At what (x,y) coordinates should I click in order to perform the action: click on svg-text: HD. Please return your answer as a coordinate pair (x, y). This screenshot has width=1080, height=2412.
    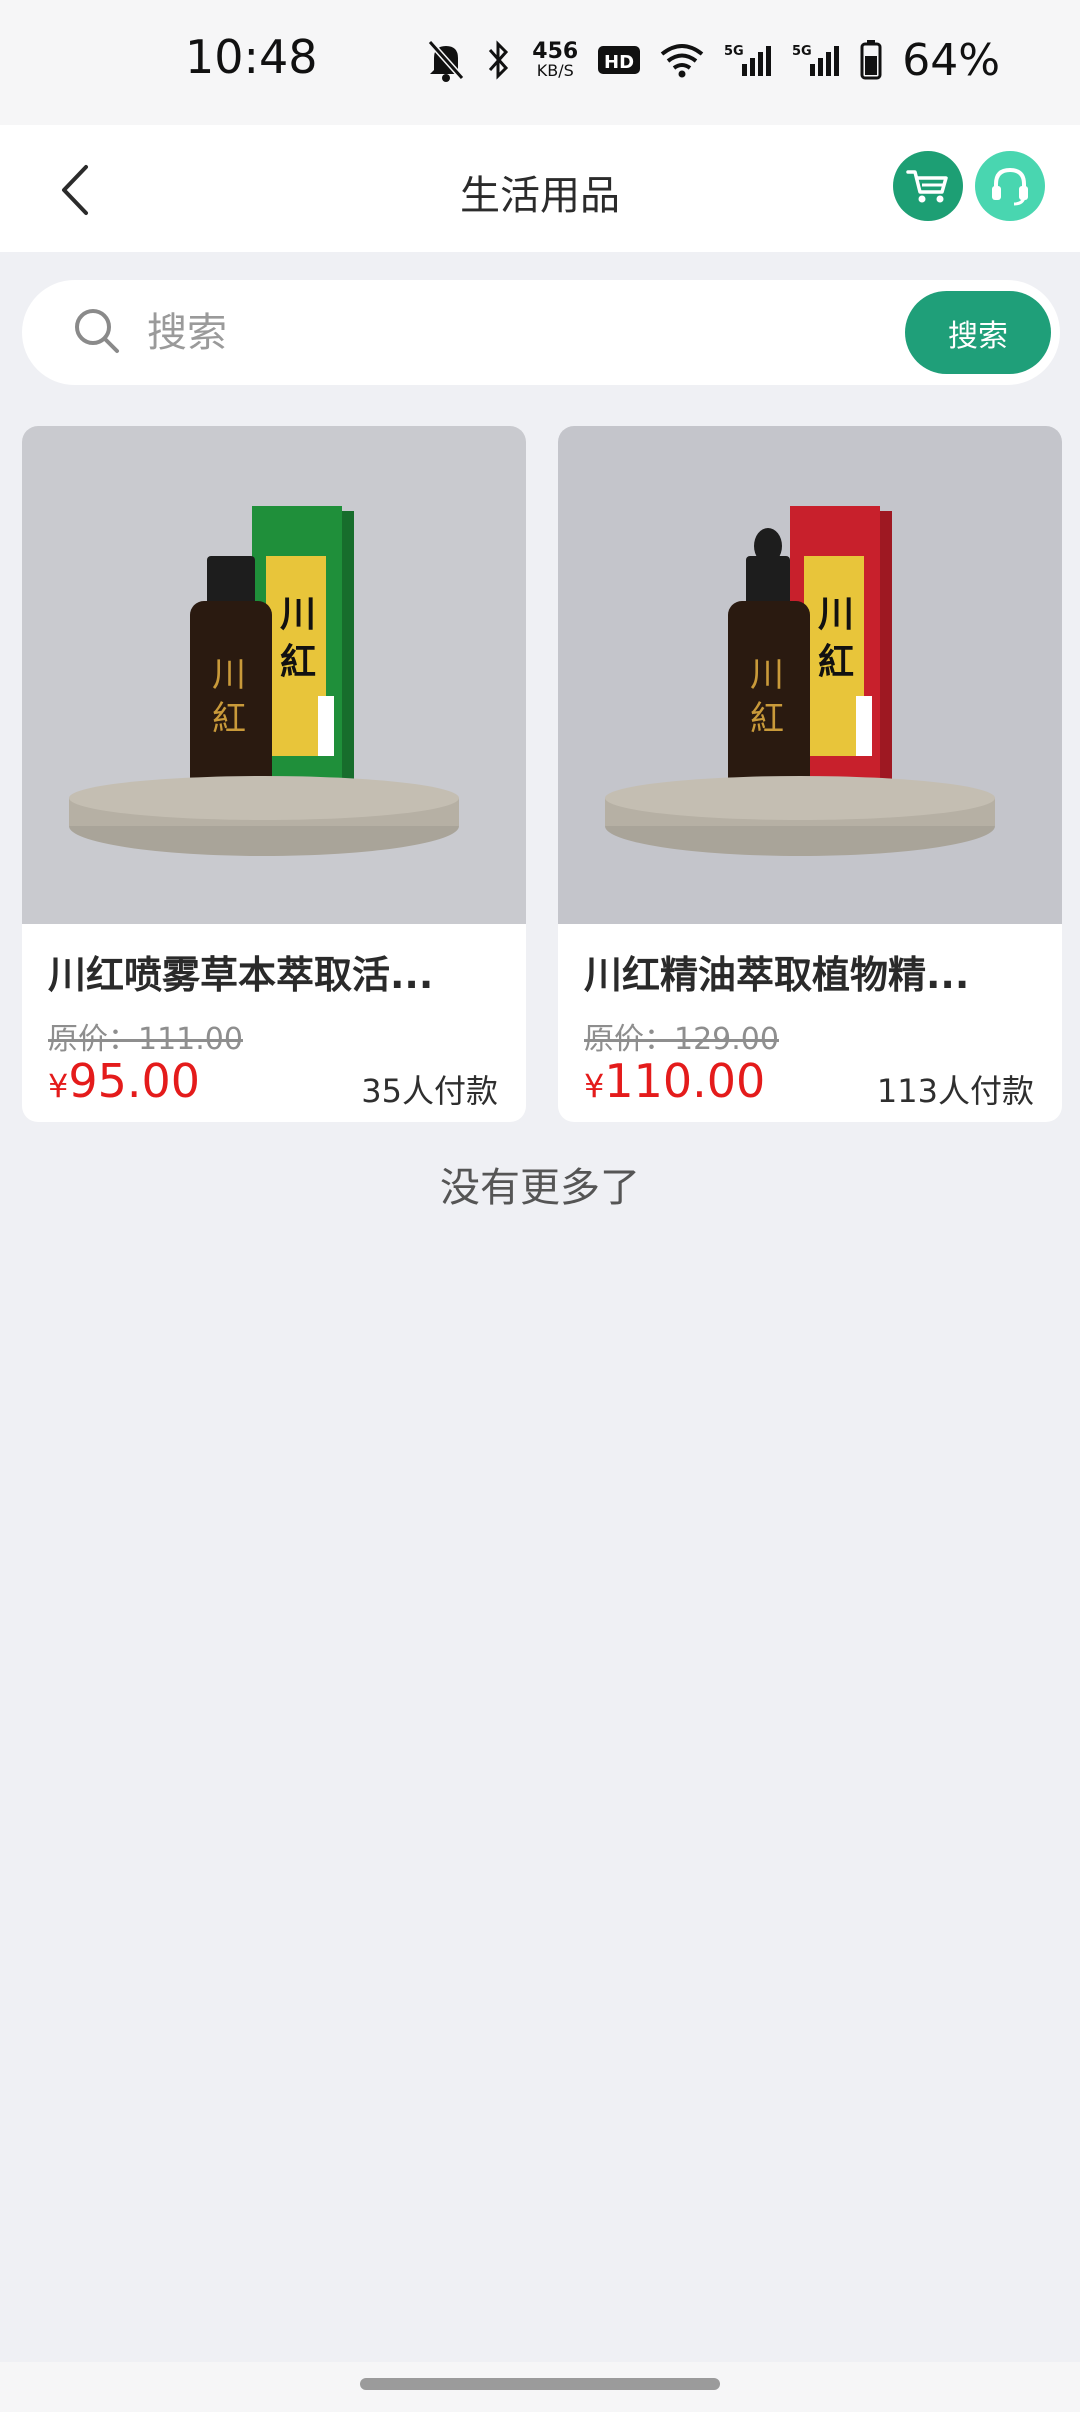
    Looking at the image, I should click on (619, 62).